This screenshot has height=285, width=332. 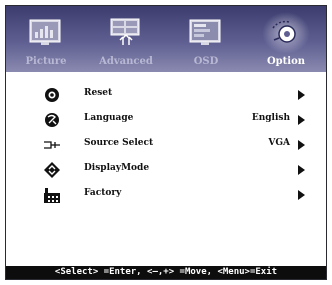 I want to click on reset-icon, so click(x=52, y=95).